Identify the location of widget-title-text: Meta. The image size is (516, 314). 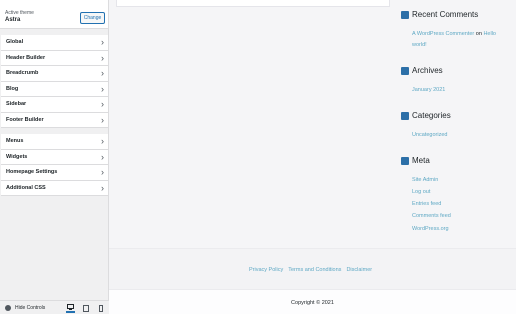
(421, 160).